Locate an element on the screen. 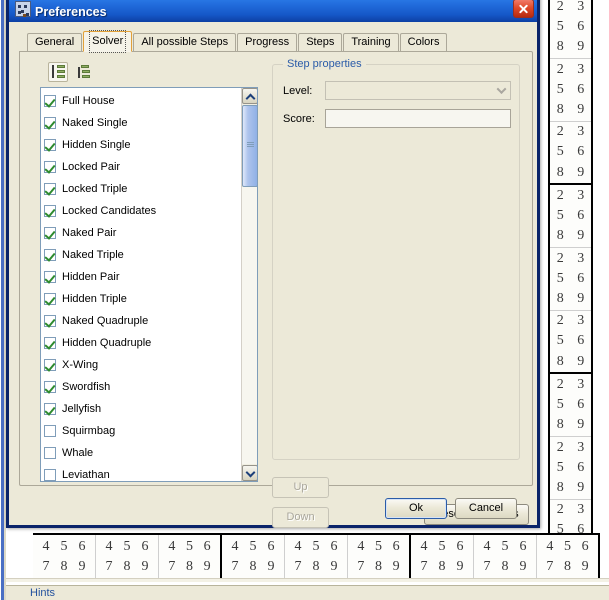 This screenshot has height=600, width=609. tab-solver: Solver is located at coordinates (108, 41).